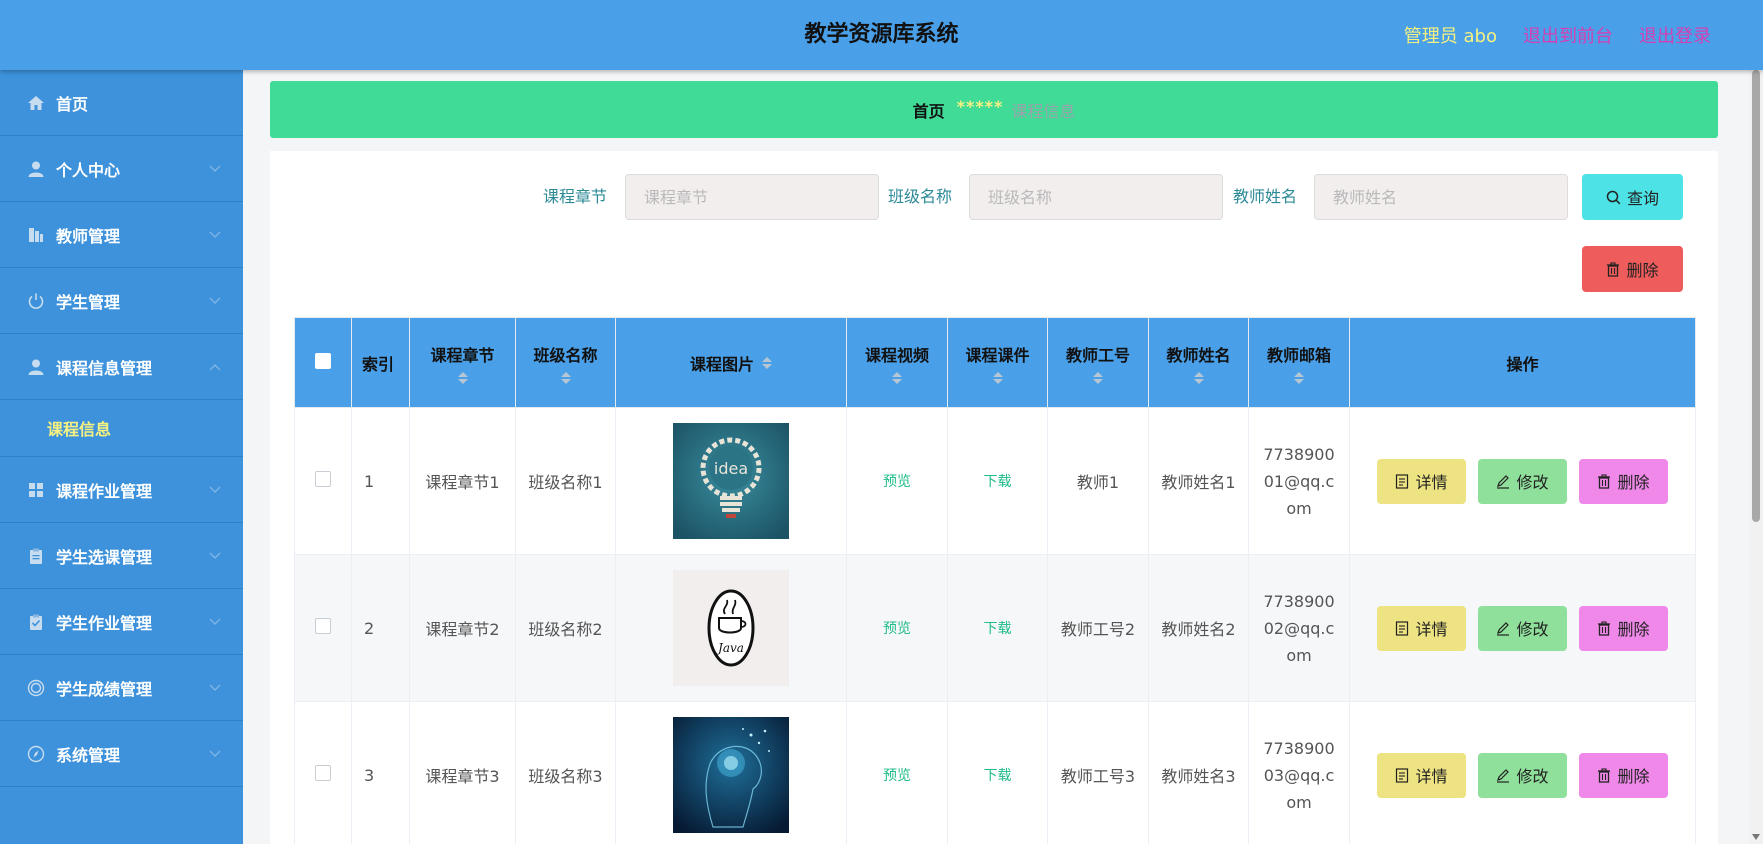 The image size is (1763, 844). I want to click on class-cell: 班级名称2, so click(565, 628).